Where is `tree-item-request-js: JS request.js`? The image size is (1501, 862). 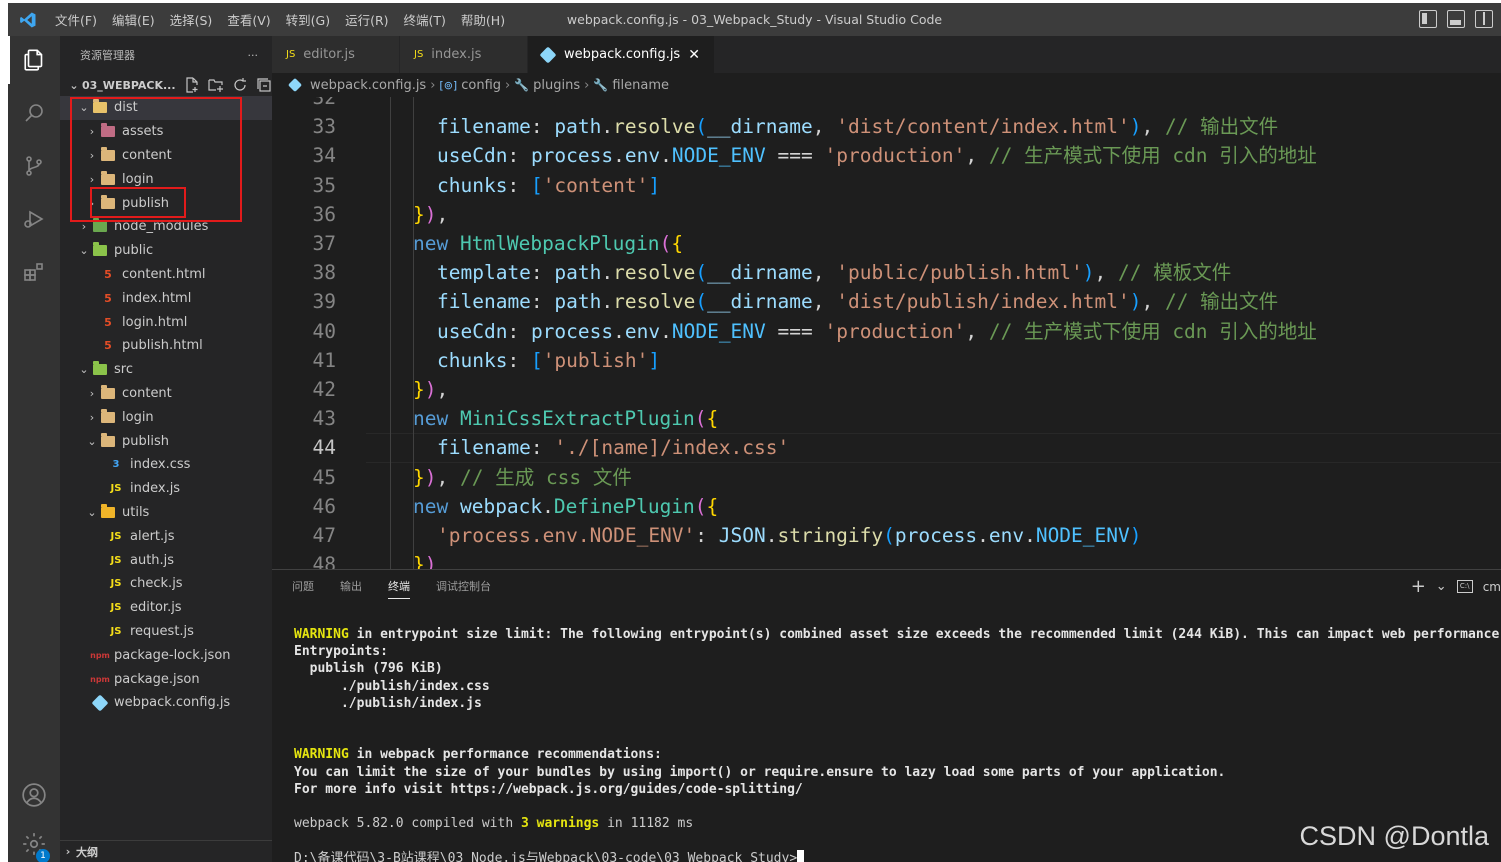
tree-item-request-js: JS request.js is located at coordinates (166, 632).